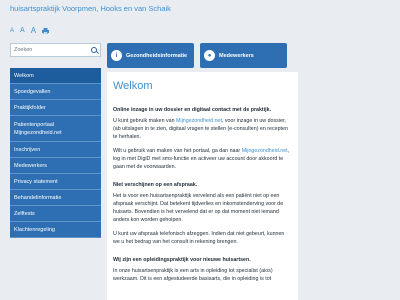 This screenshot has height=300, width=400. Describe the element at coordinates (22, 30) in the screenshot. I see `font-size-medium: A` at that location.